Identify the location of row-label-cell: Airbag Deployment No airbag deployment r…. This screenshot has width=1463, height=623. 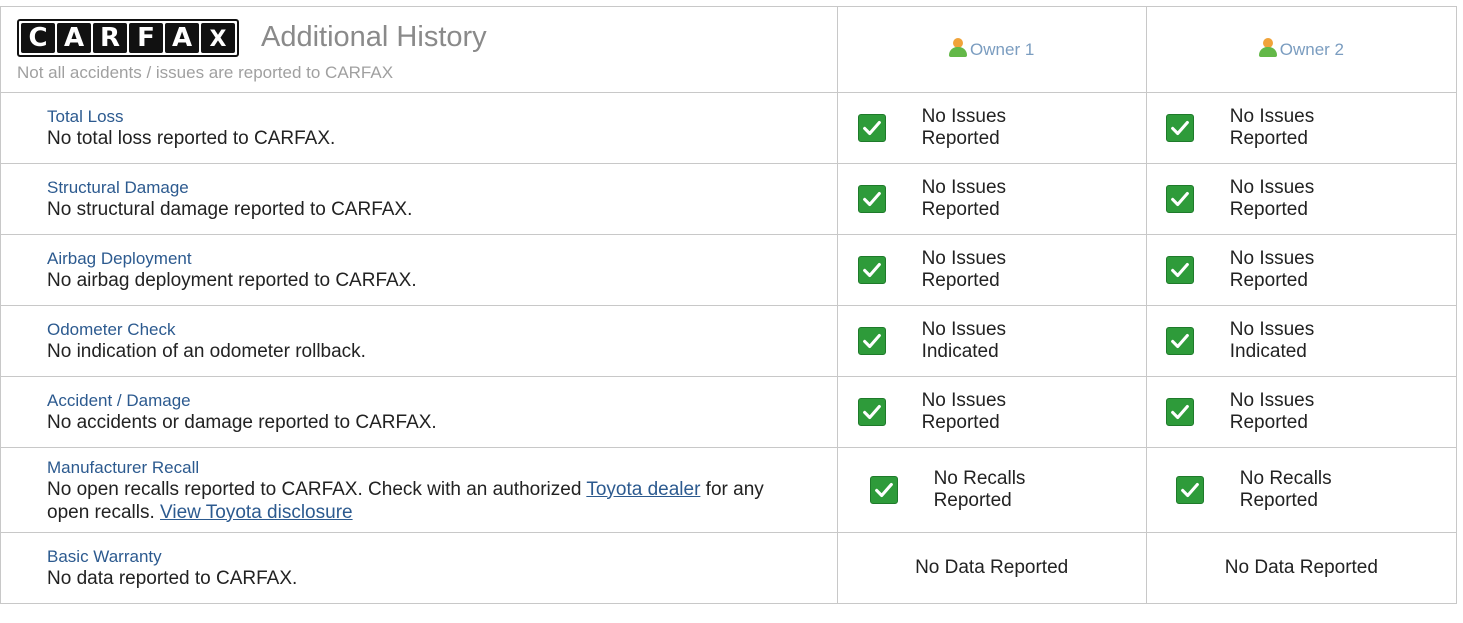
(419, 270).